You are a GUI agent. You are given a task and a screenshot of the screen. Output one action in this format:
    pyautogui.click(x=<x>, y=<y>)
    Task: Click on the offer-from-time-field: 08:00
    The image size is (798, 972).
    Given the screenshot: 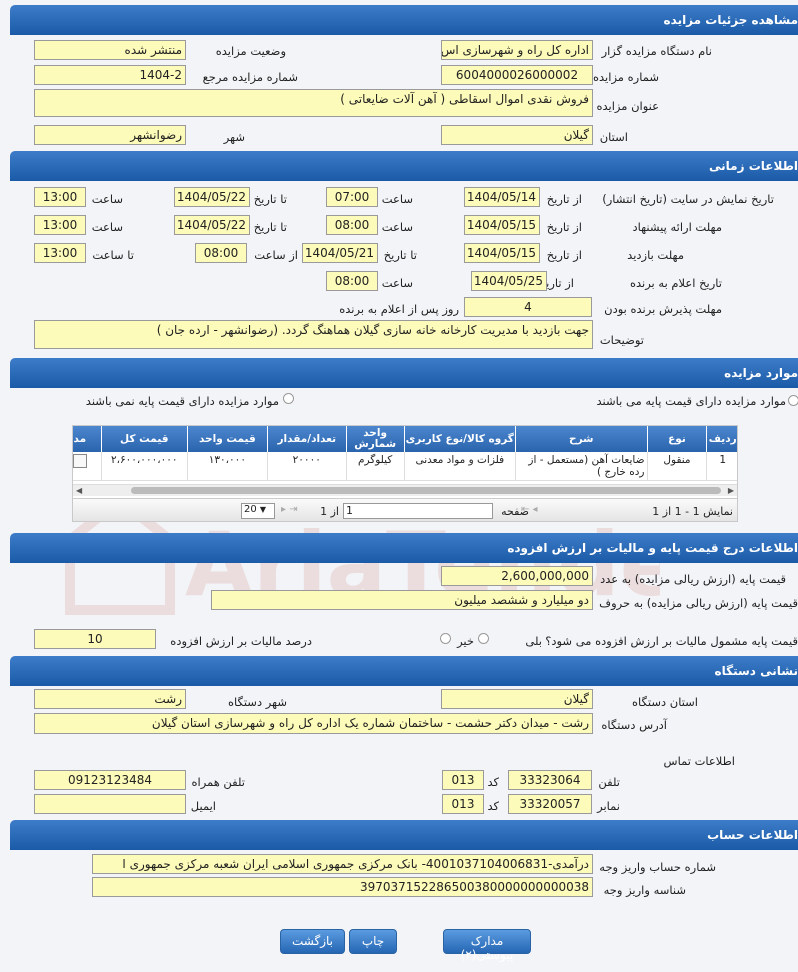 What is the action you would take?
    pyautogui.click(x=352, y=225)
    